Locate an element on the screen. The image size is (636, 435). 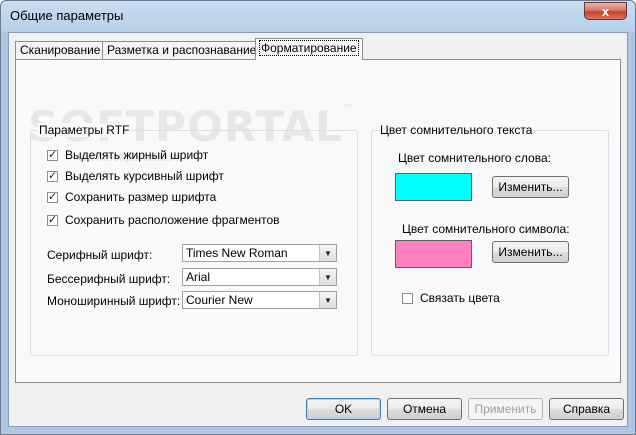
mono-font-select: Courier New ▼ is located at coordinates (259, 300).